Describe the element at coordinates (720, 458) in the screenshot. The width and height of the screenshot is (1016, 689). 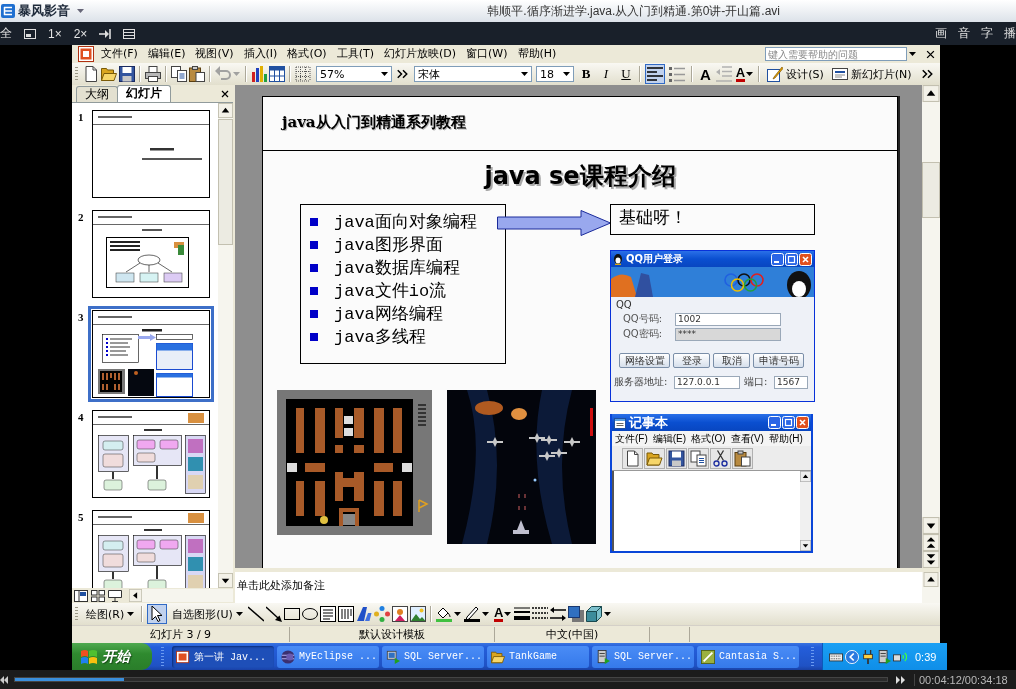
I see `scissors-icon` at that location.